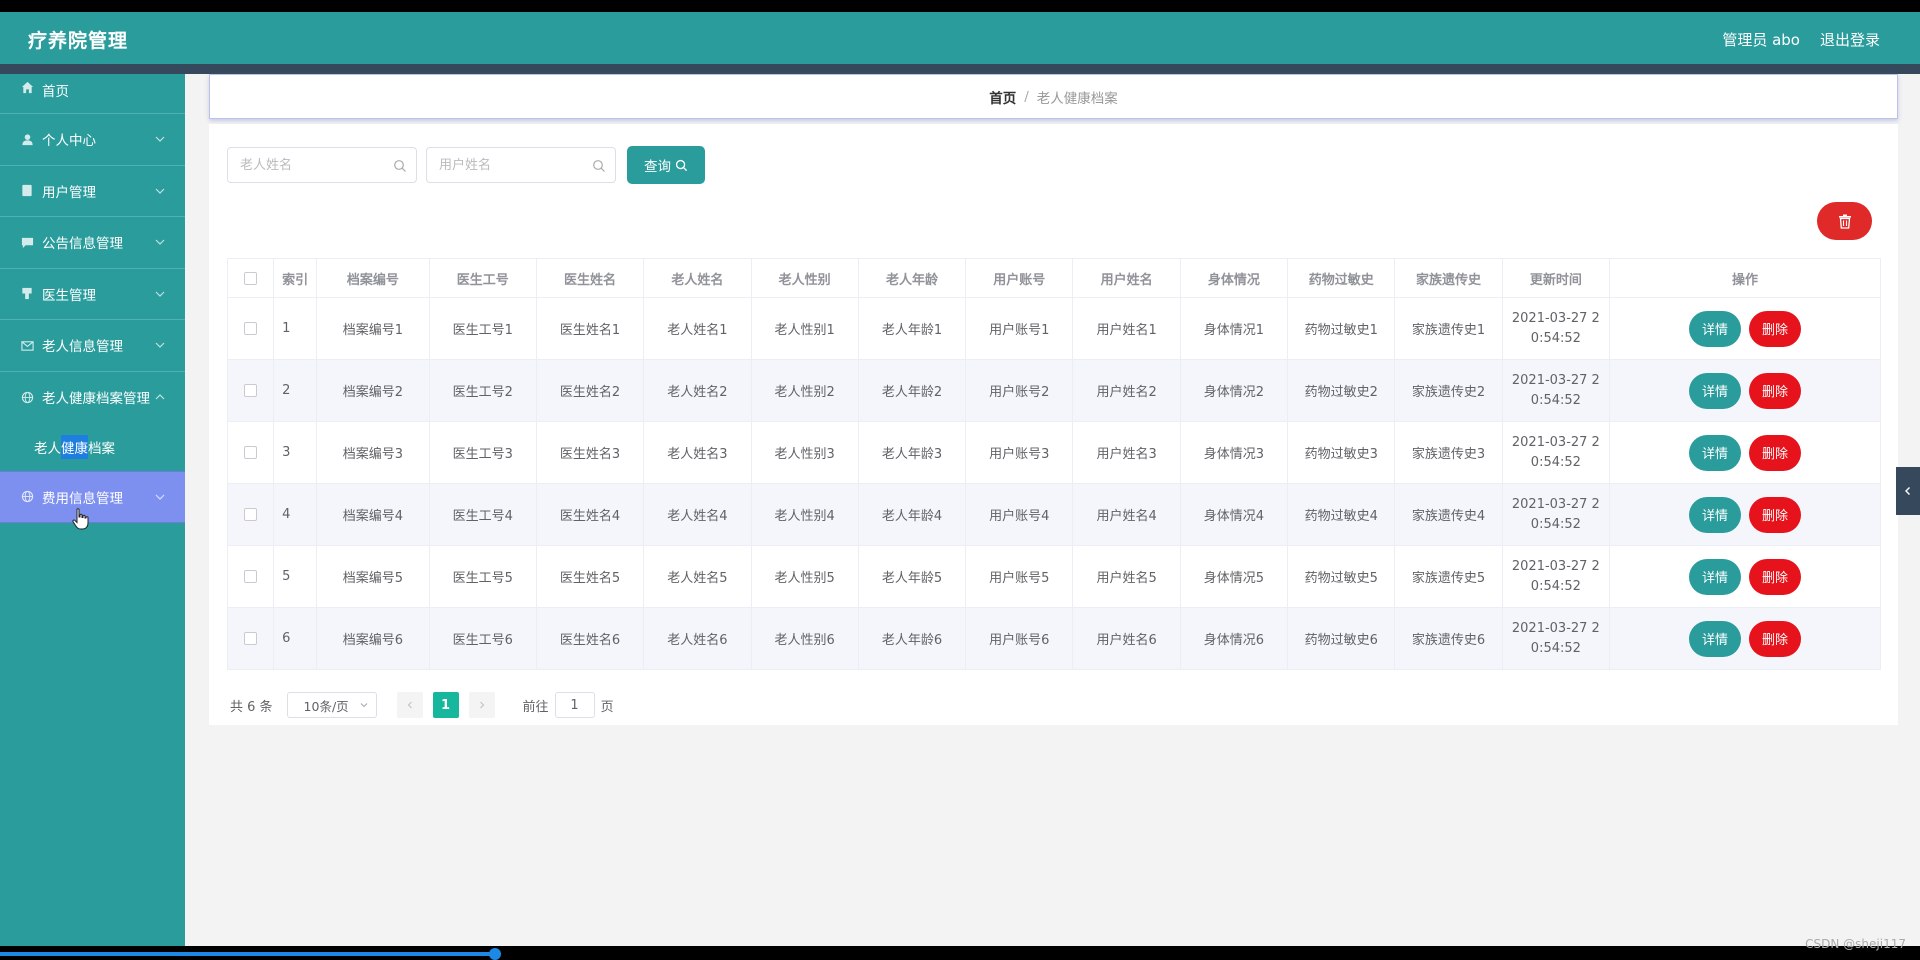 The height and width of the screenshot is (960, 1920). Describe the element at coordinates (78, 41) in the screenshot. I see `app-title: 疗养院管理` at that location.